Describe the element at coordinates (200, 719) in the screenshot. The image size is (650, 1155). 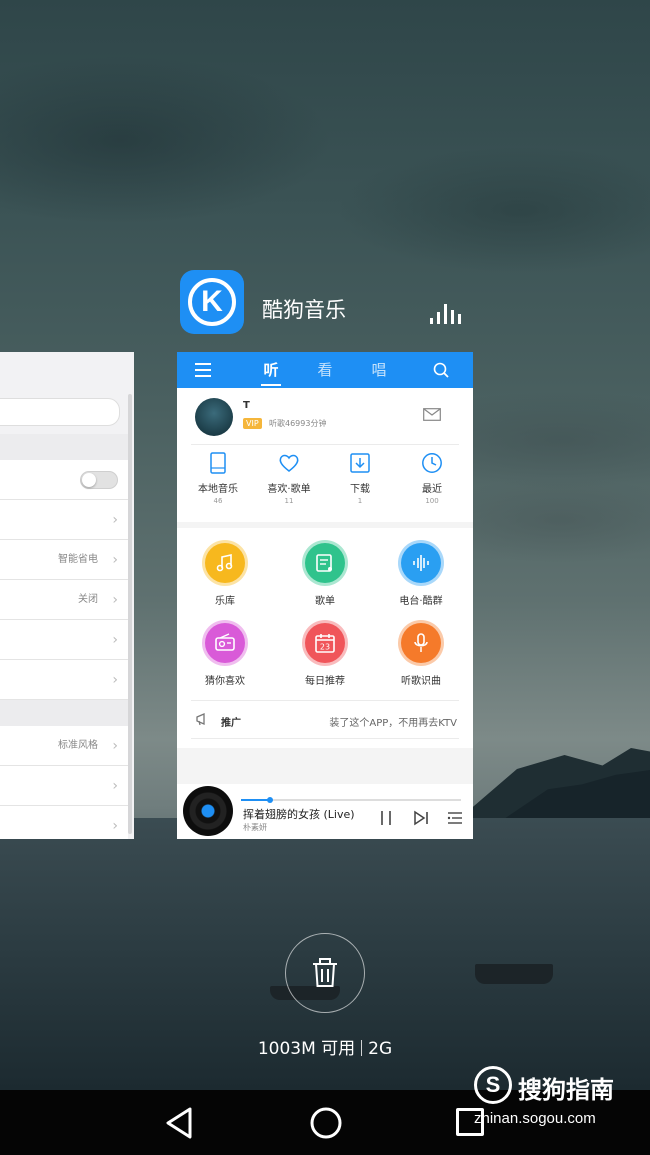
I see `megaphone-icon` at that location.